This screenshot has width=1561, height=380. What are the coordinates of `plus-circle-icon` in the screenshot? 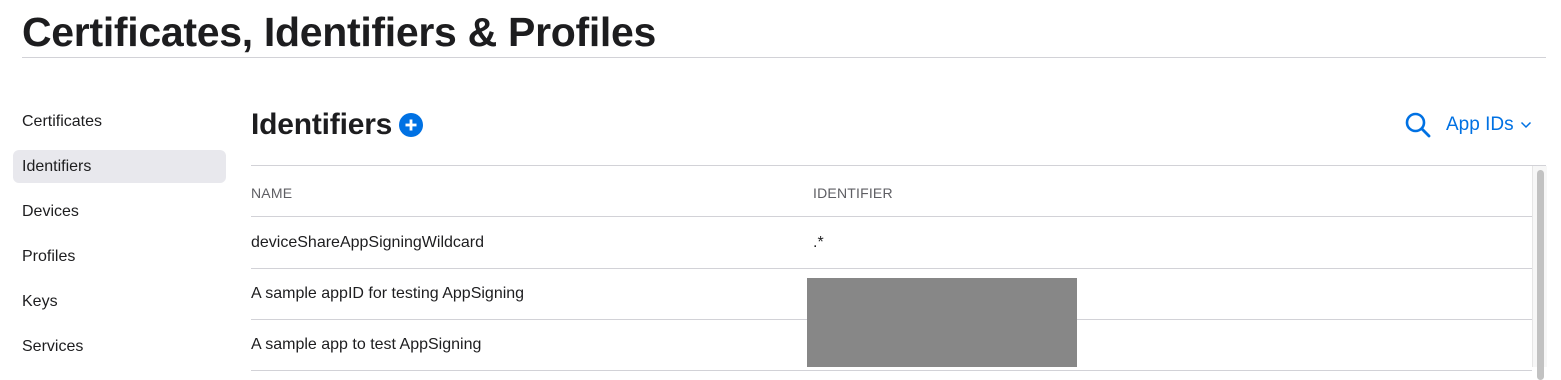 It's located at (411, 125).